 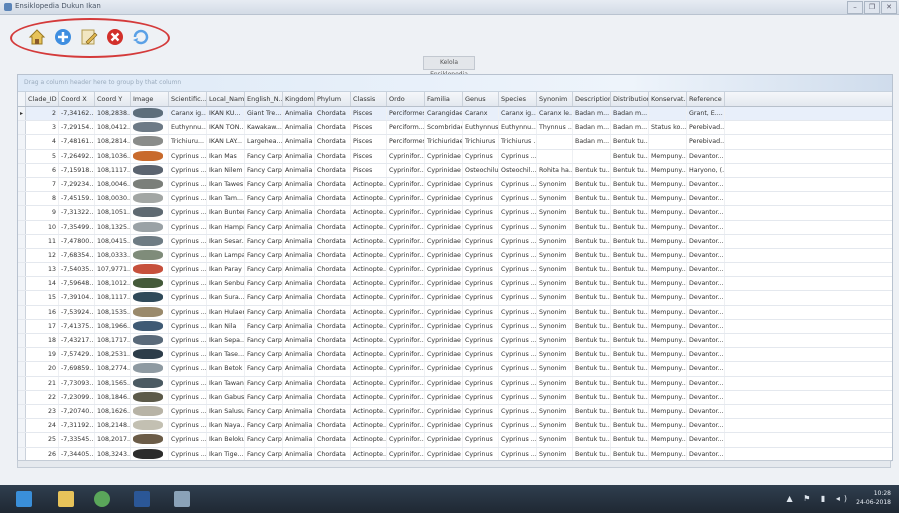 I want to click on column-header: Distribution, so click(x=630, y=99).